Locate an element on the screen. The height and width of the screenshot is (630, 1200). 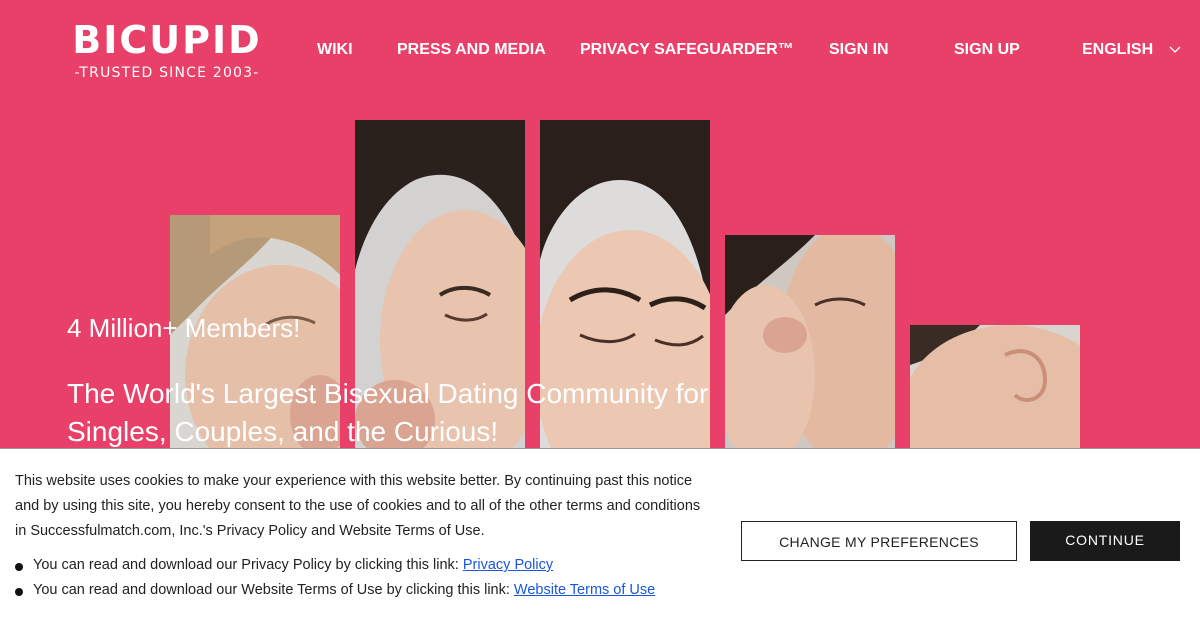
nav-press-and-media: PRESS AND MEDIA is located at coordinates (471, 50).